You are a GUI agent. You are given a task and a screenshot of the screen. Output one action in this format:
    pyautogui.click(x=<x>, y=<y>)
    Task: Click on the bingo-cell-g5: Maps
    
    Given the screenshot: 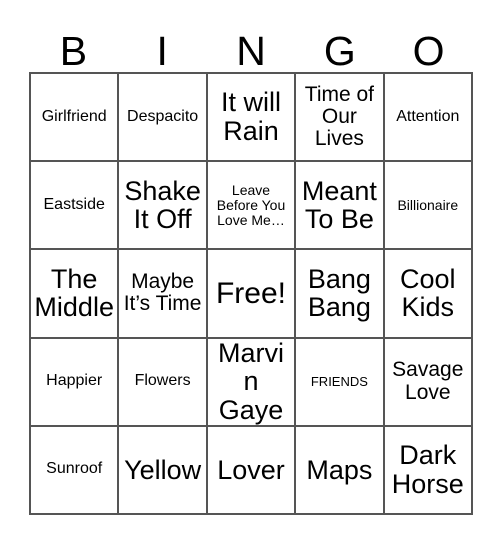 What is the action you would take?
    pyautogui.click(x=340, y=470)
    